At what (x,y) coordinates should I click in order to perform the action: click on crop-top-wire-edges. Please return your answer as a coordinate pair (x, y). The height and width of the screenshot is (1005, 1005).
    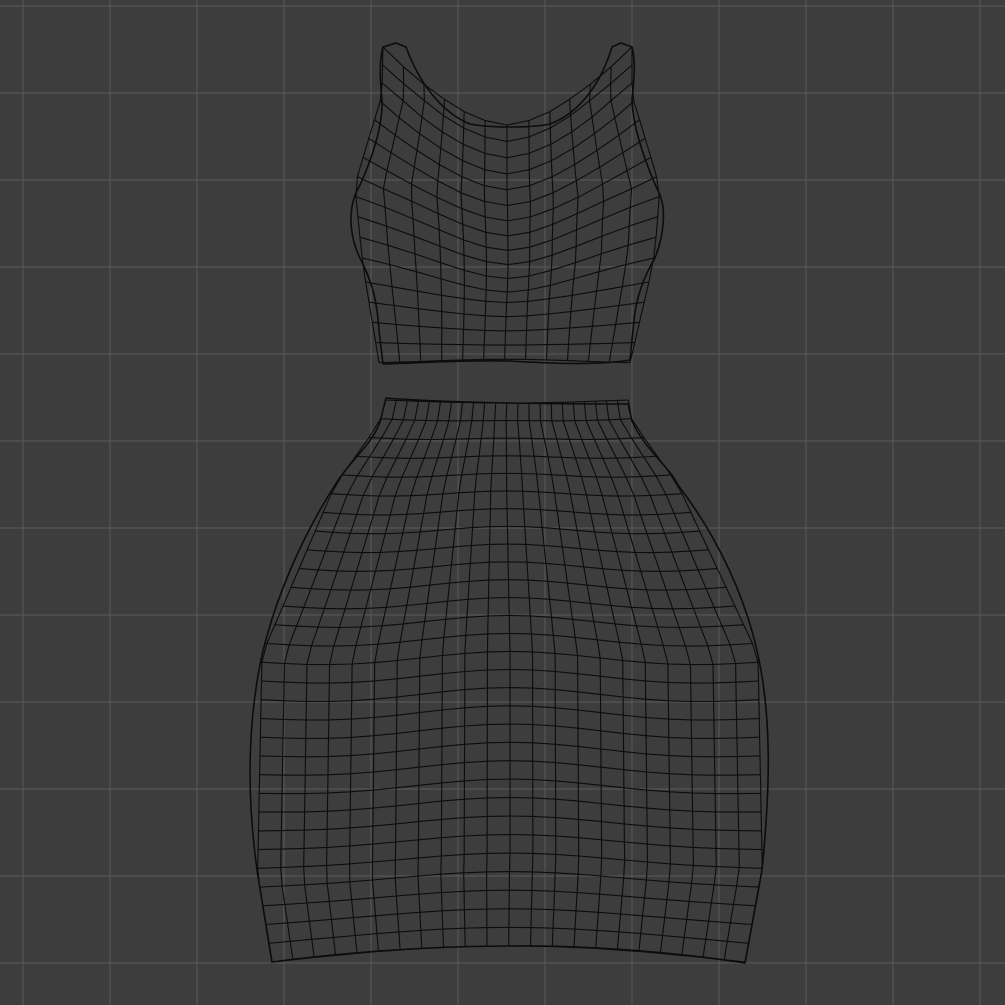
    Looking at the image, I should click on (507, 205).